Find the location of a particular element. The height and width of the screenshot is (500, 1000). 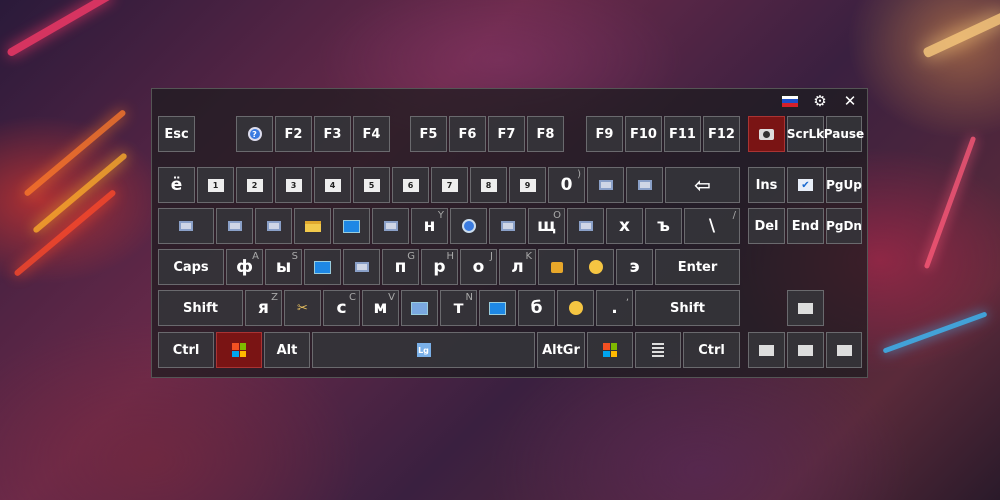

key-5: 5 is located at coordinates (371, 185).